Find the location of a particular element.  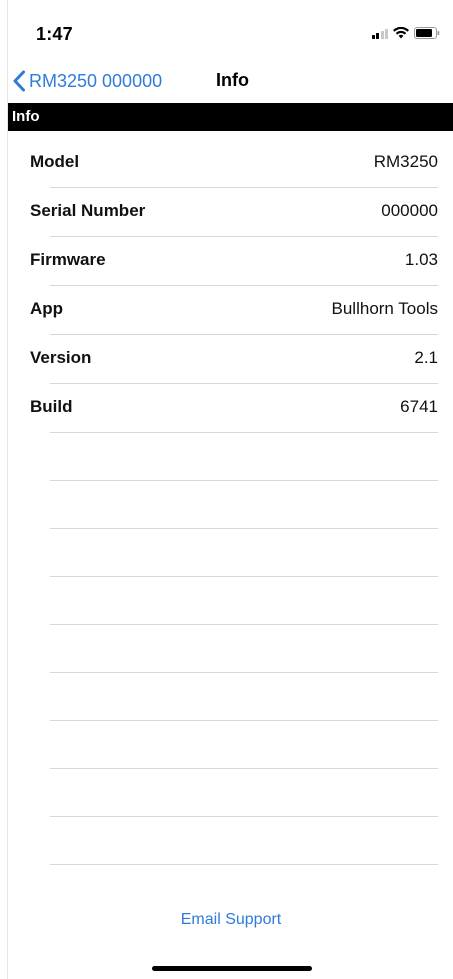

chevron-left-icon is located at coordinates (19, 81).